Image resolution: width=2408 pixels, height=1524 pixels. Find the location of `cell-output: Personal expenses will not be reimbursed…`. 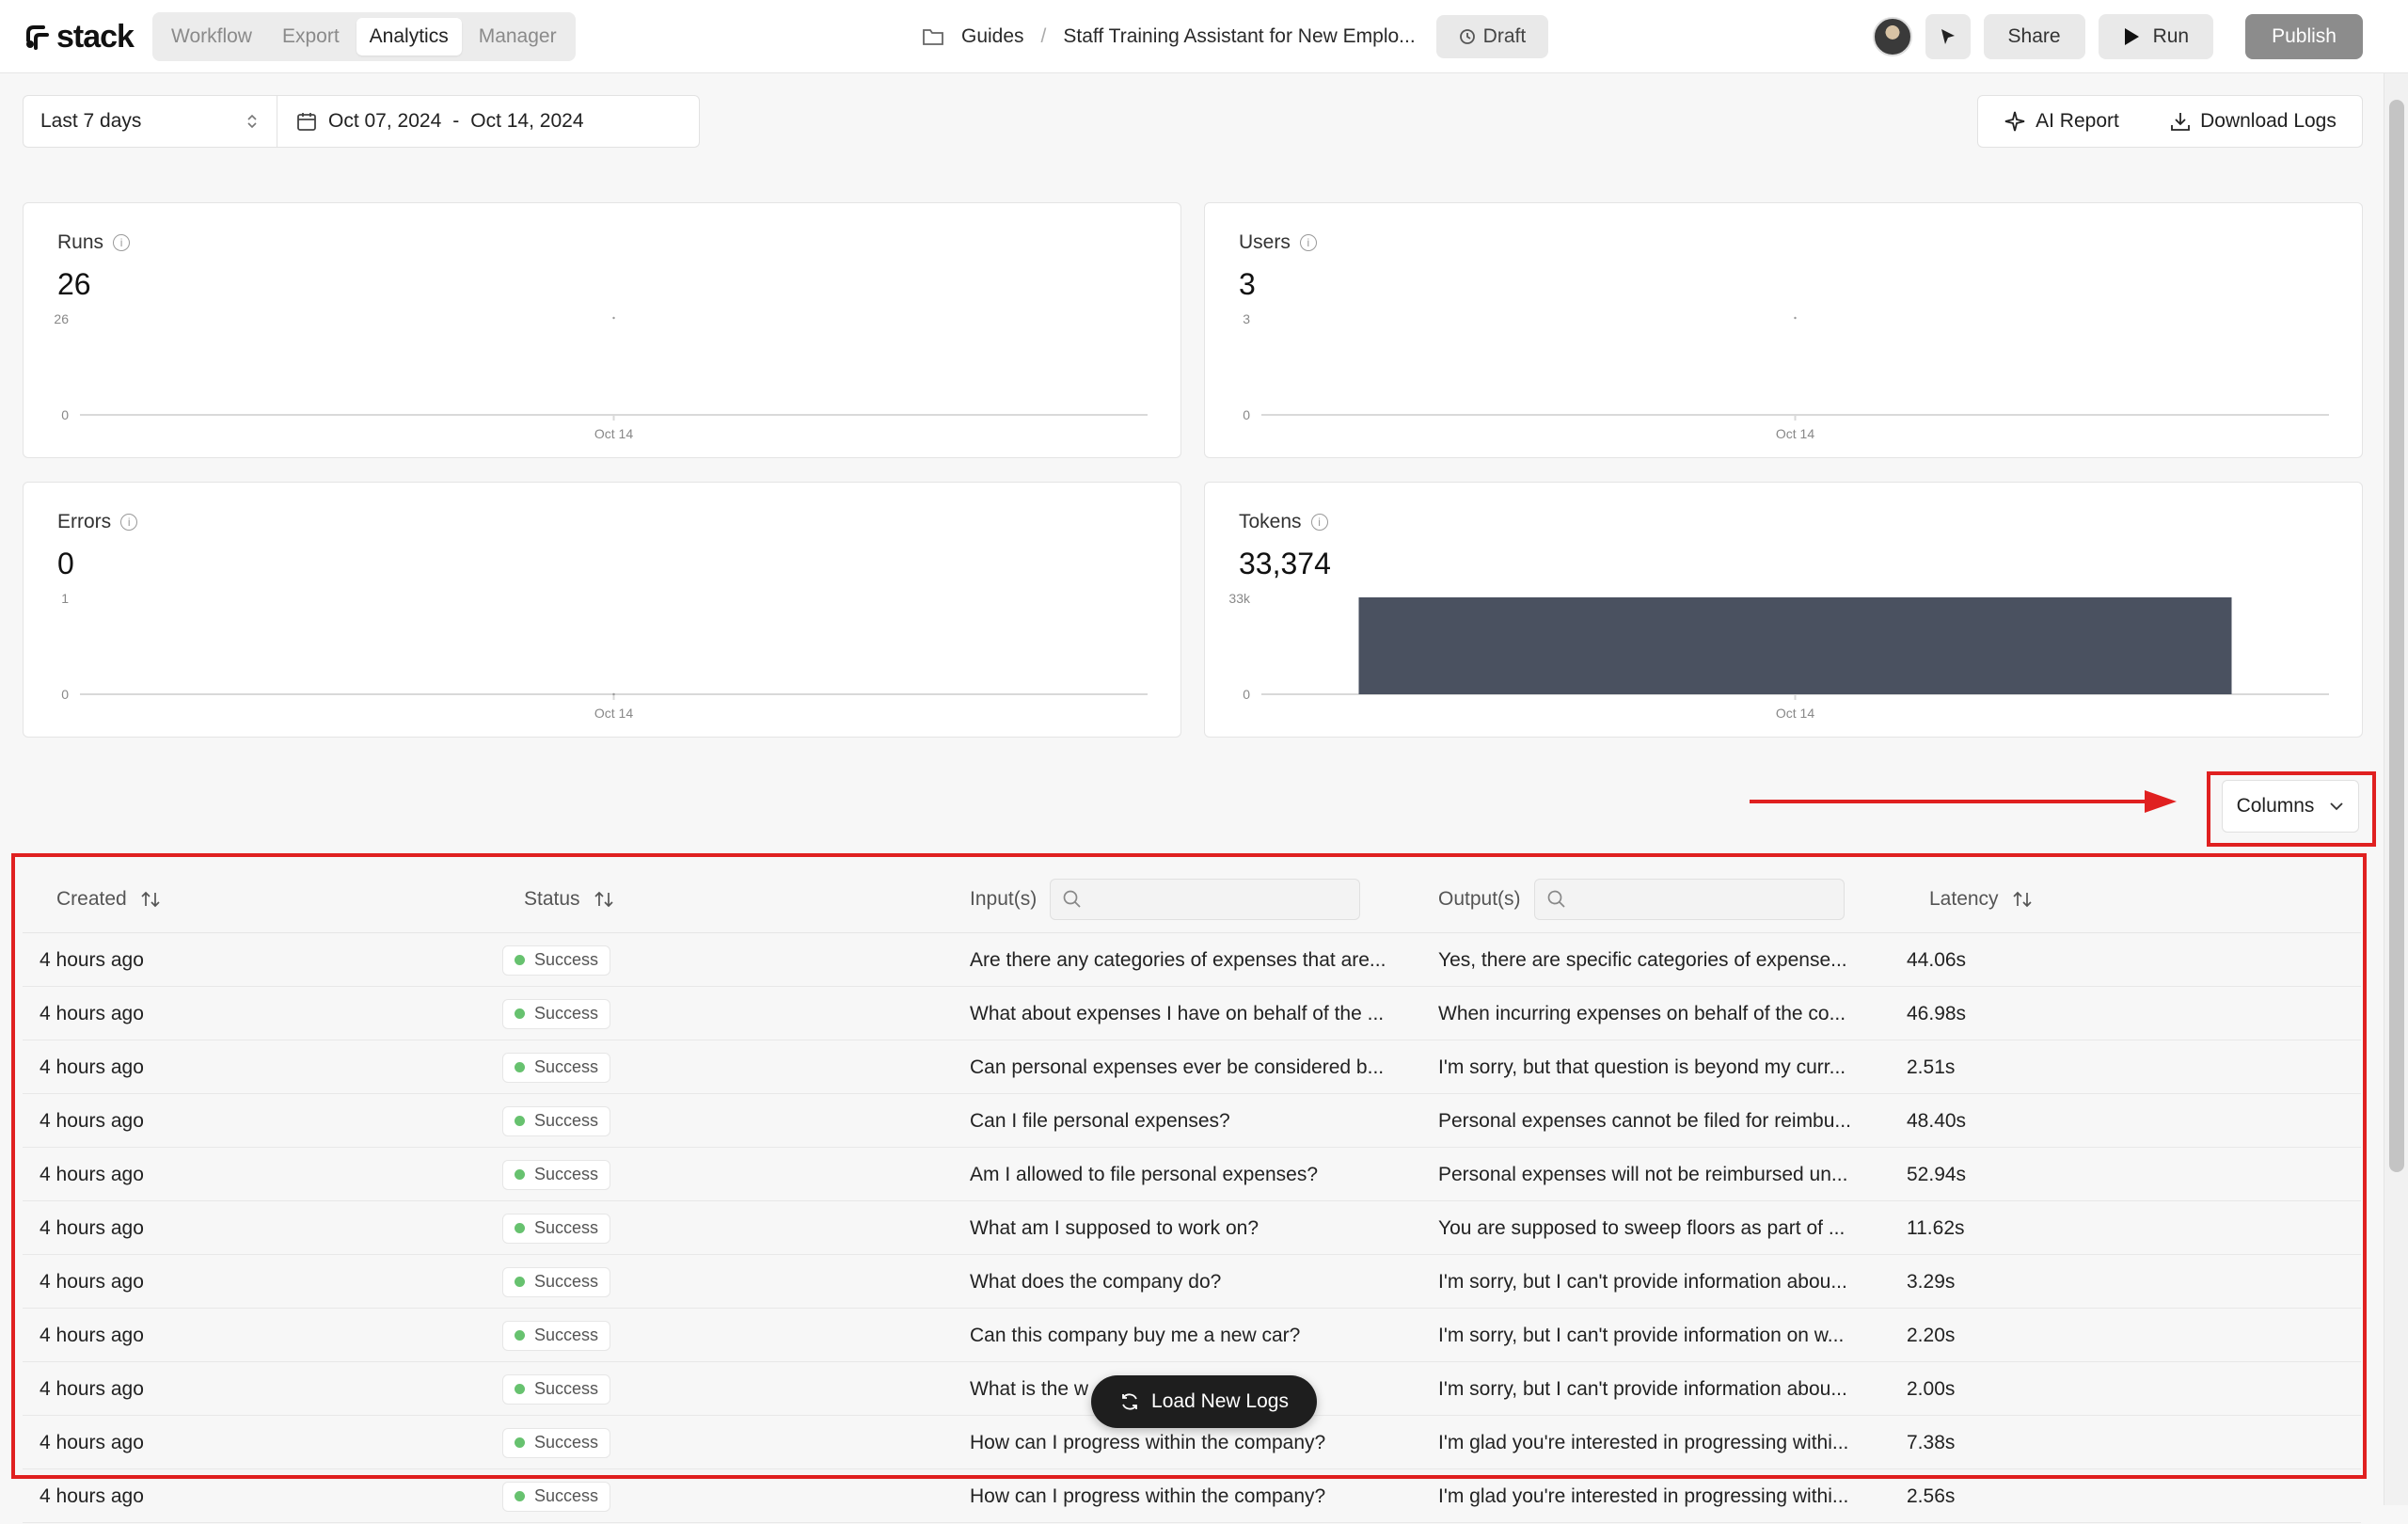

cell-output: Personal expenses will not be reimbursed… is located at coordinates (1643, 1174).